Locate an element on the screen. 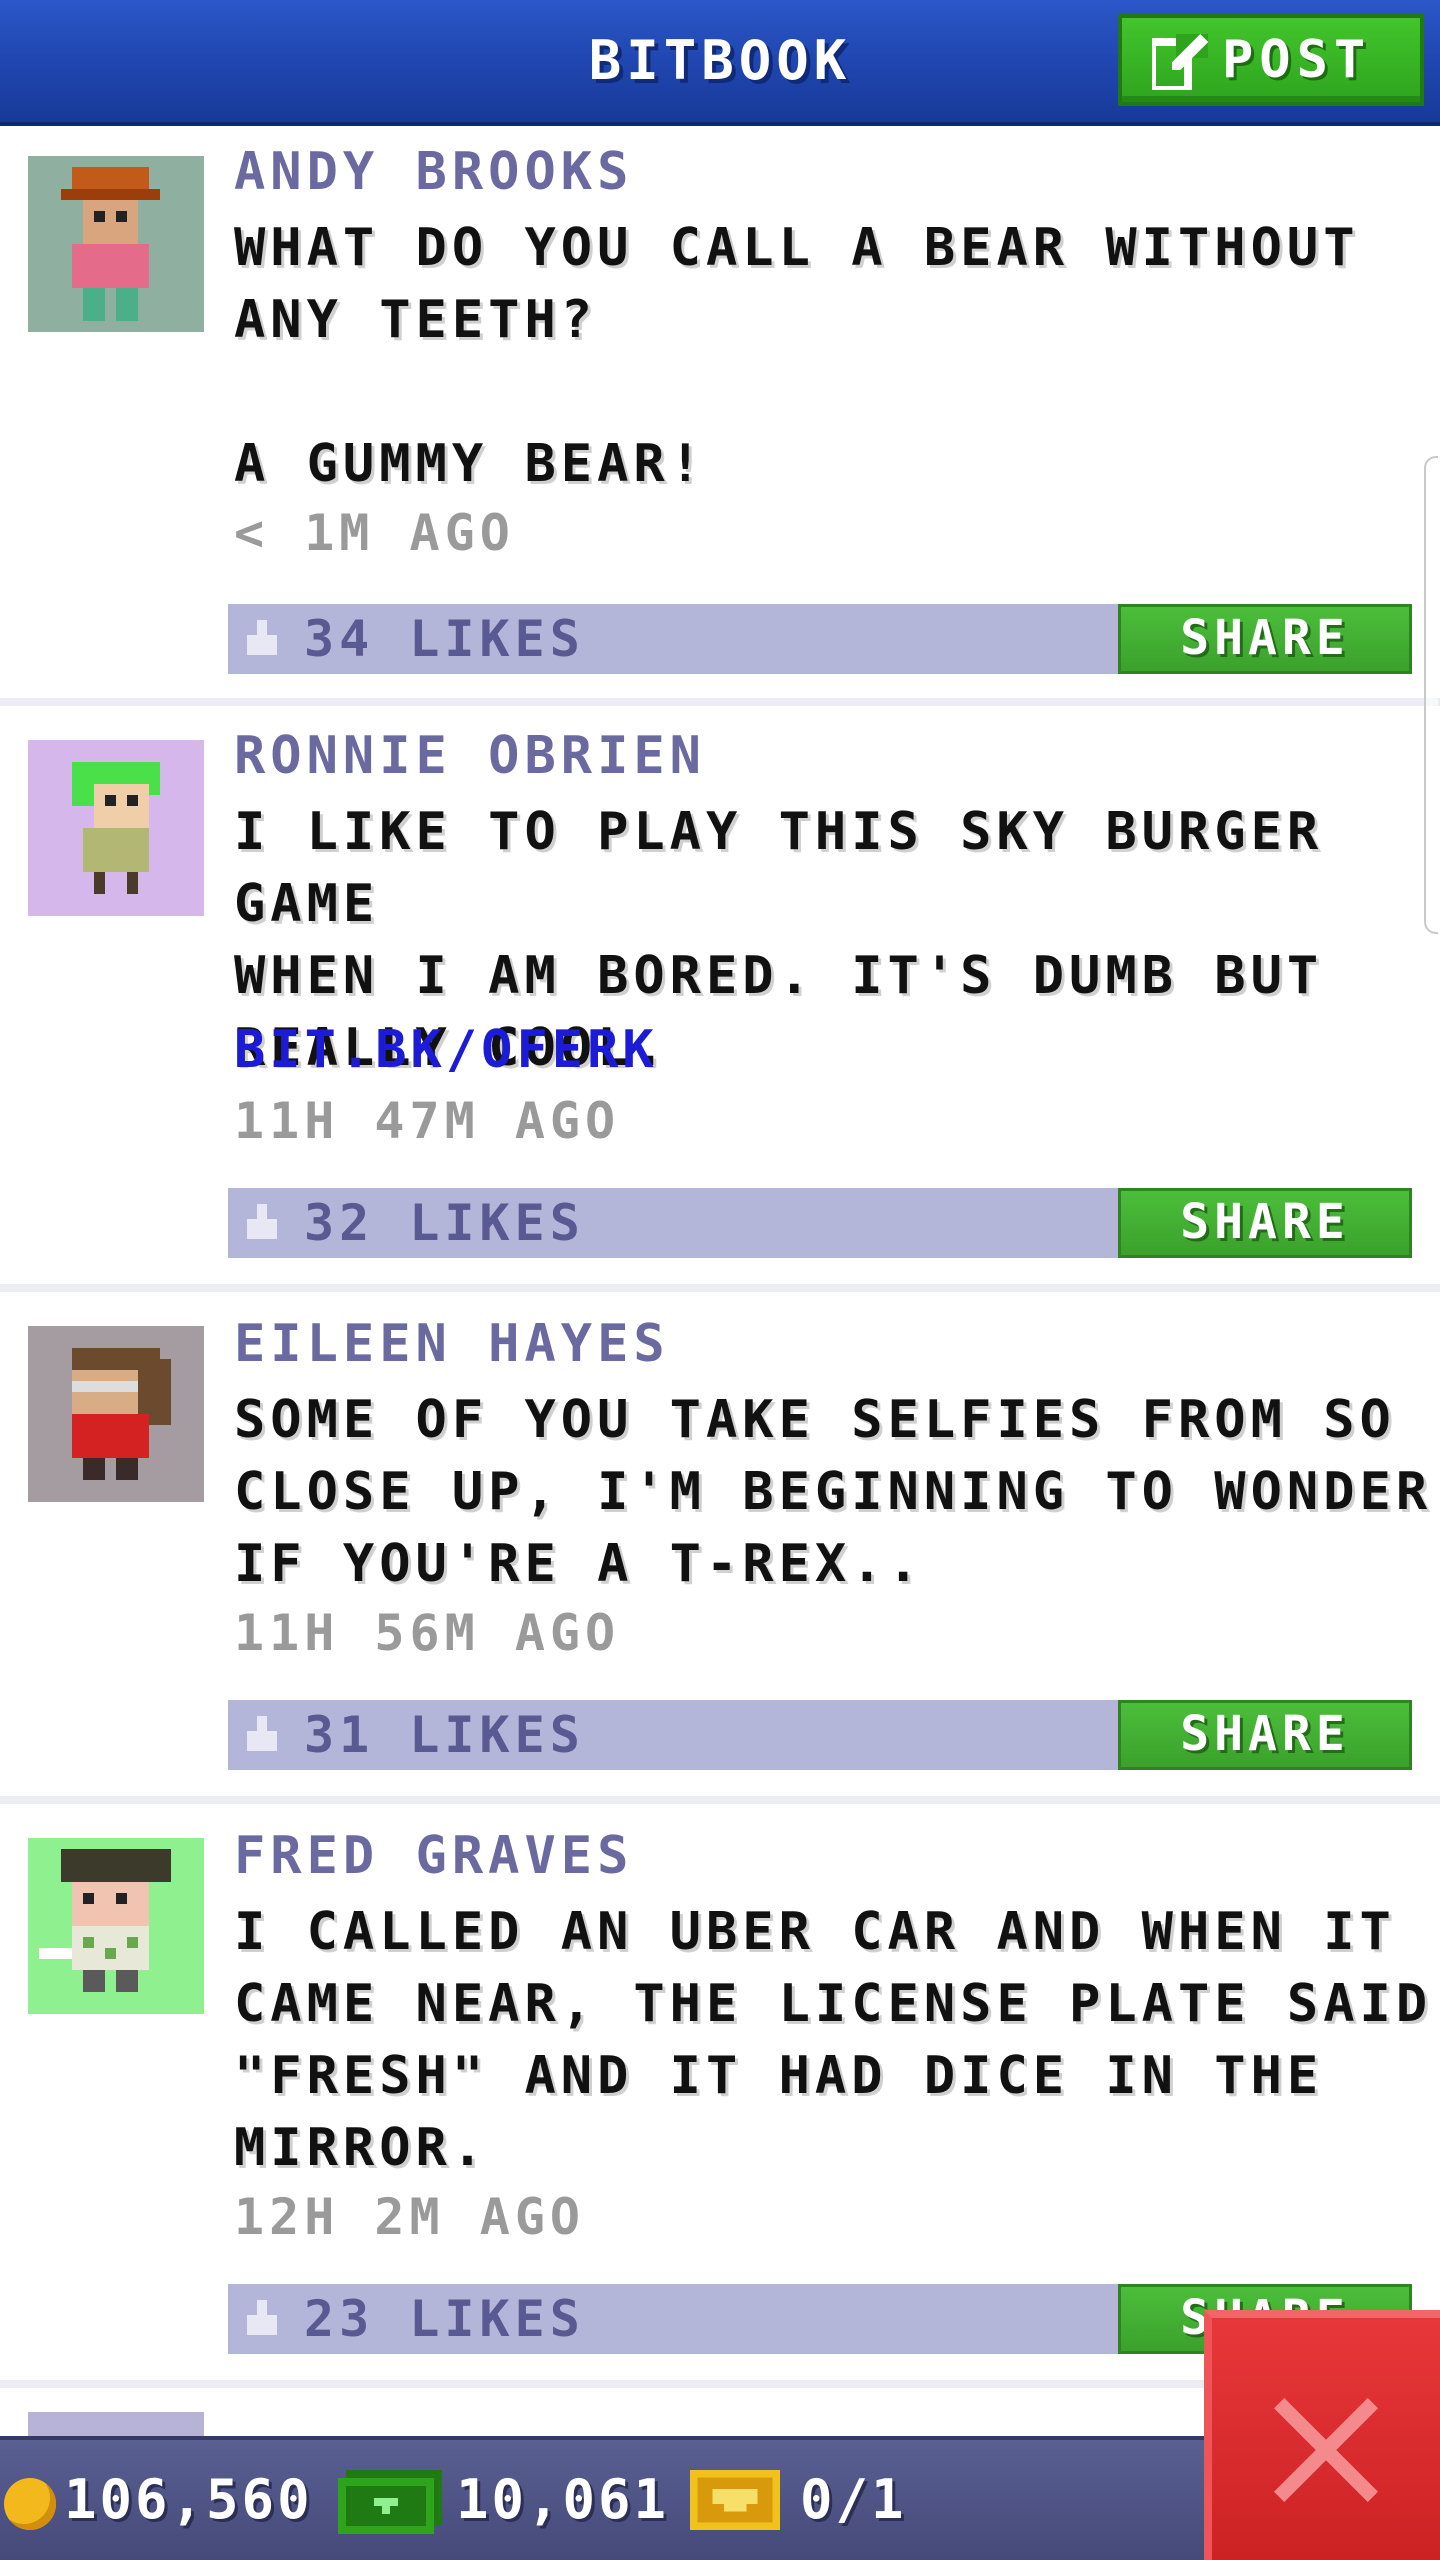  likes-count: 32 LIKES is located at coordinates (444, 1223).